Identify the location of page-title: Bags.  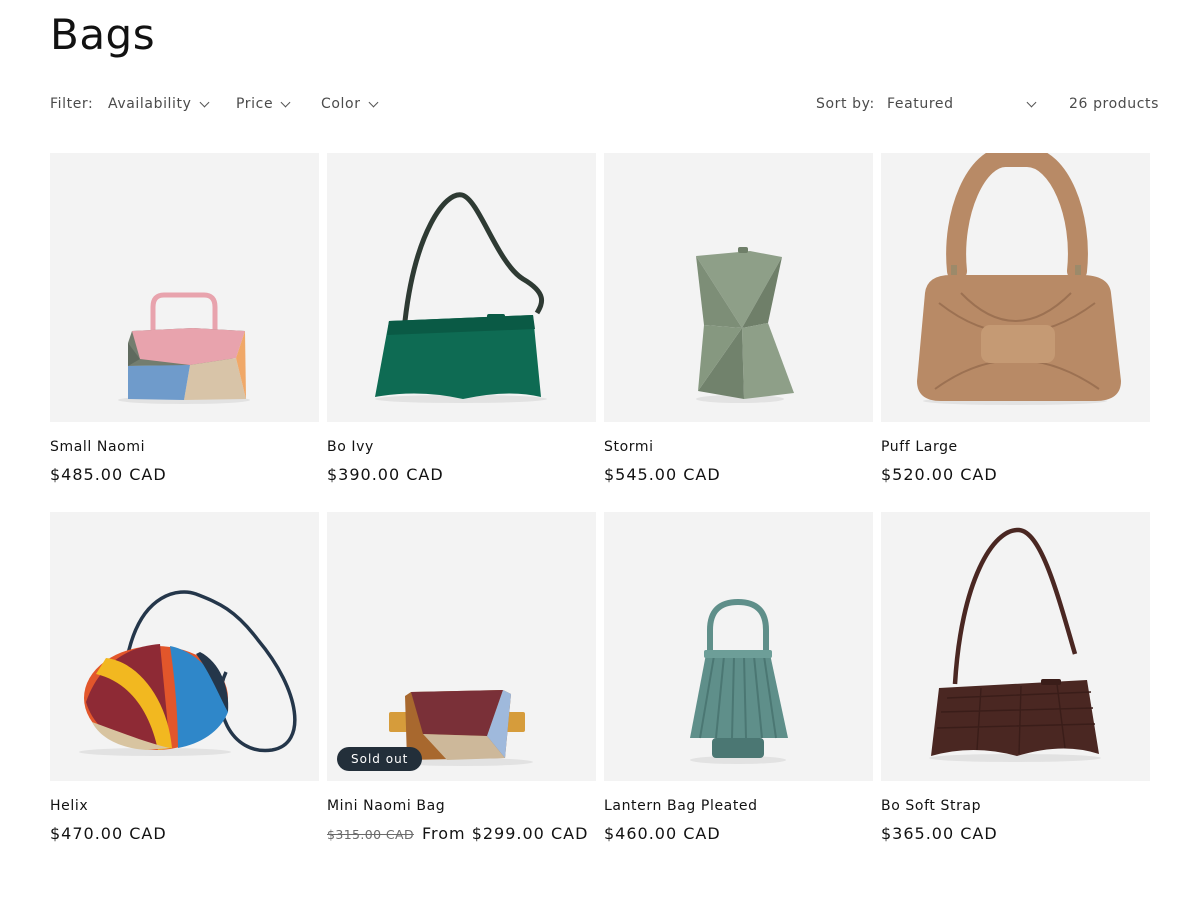
(103, 34).